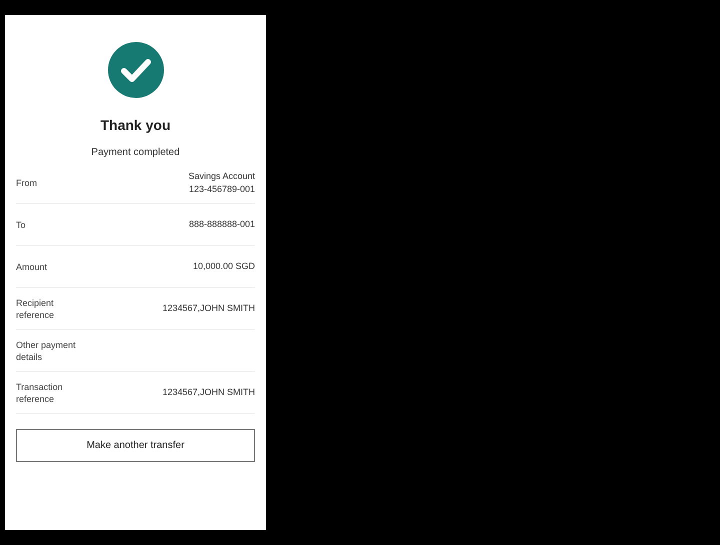 This screenshot has height=545, width=720. Describe the element at coordinates (221, 224) in the screenshot. I see `detail-value: 888-888888-001` at that location.